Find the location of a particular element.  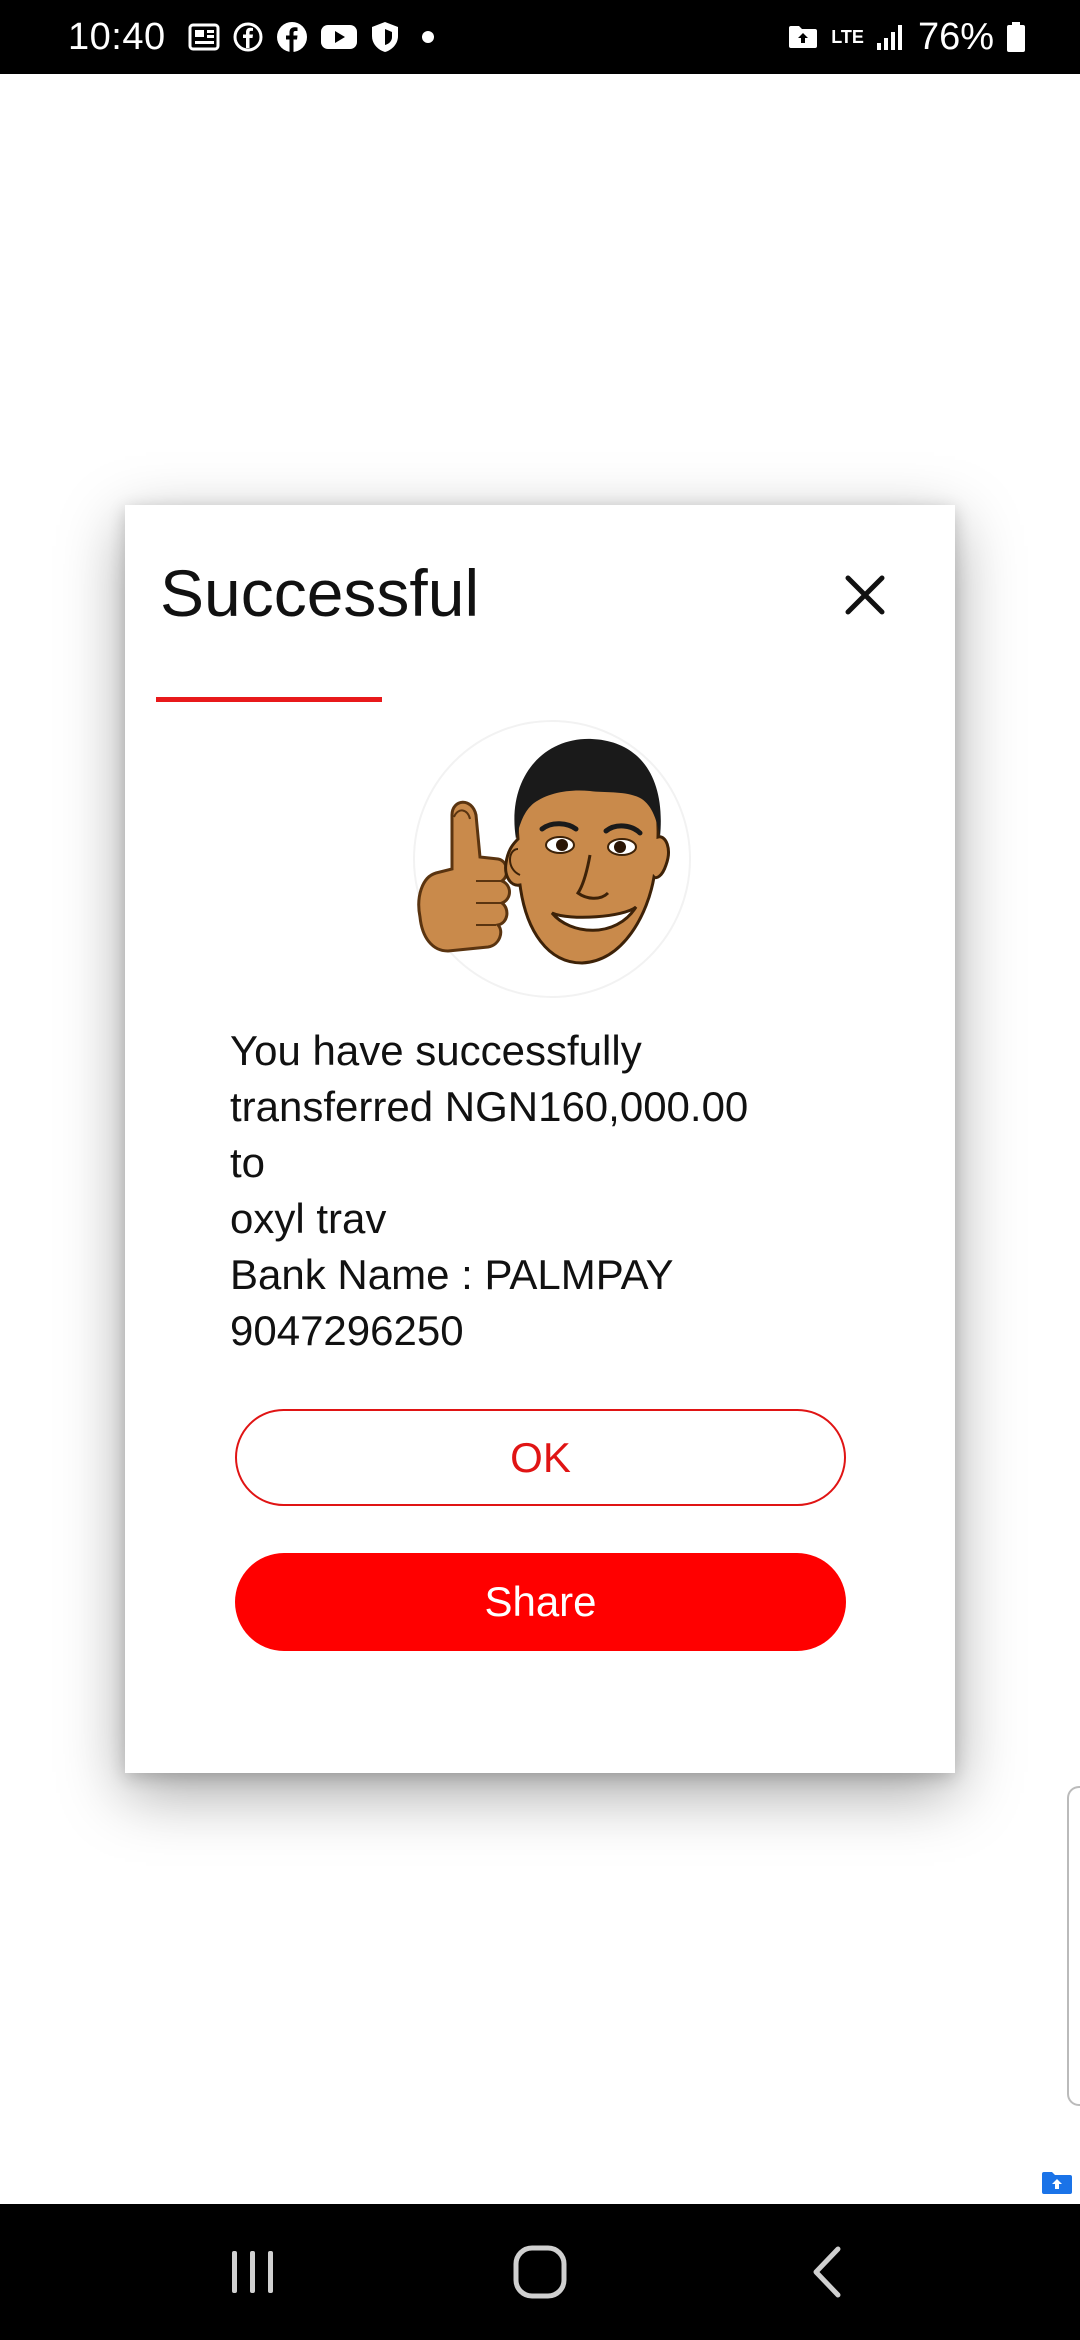

share-button: Share is located at coordinates (540, 1602).